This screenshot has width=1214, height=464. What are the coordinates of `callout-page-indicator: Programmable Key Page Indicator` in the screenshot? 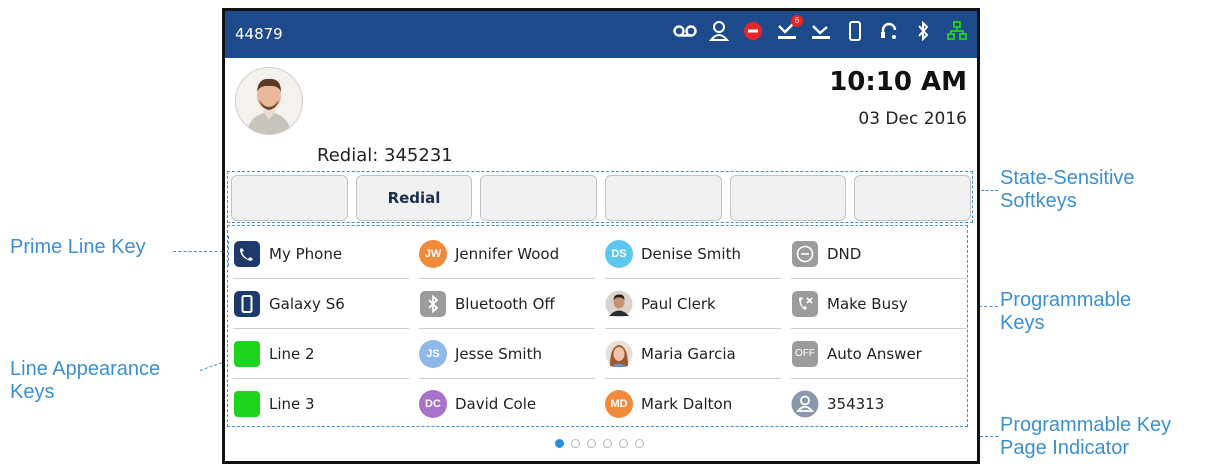 It's located at (1086, 436).